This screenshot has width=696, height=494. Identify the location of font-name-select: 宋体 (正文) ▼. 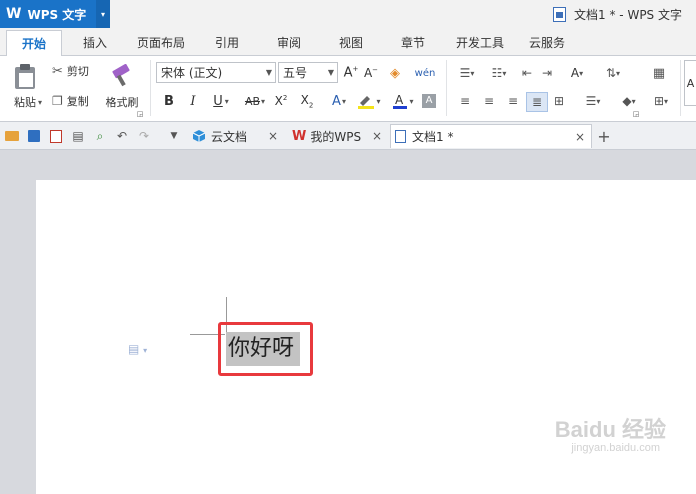
(216, 72).